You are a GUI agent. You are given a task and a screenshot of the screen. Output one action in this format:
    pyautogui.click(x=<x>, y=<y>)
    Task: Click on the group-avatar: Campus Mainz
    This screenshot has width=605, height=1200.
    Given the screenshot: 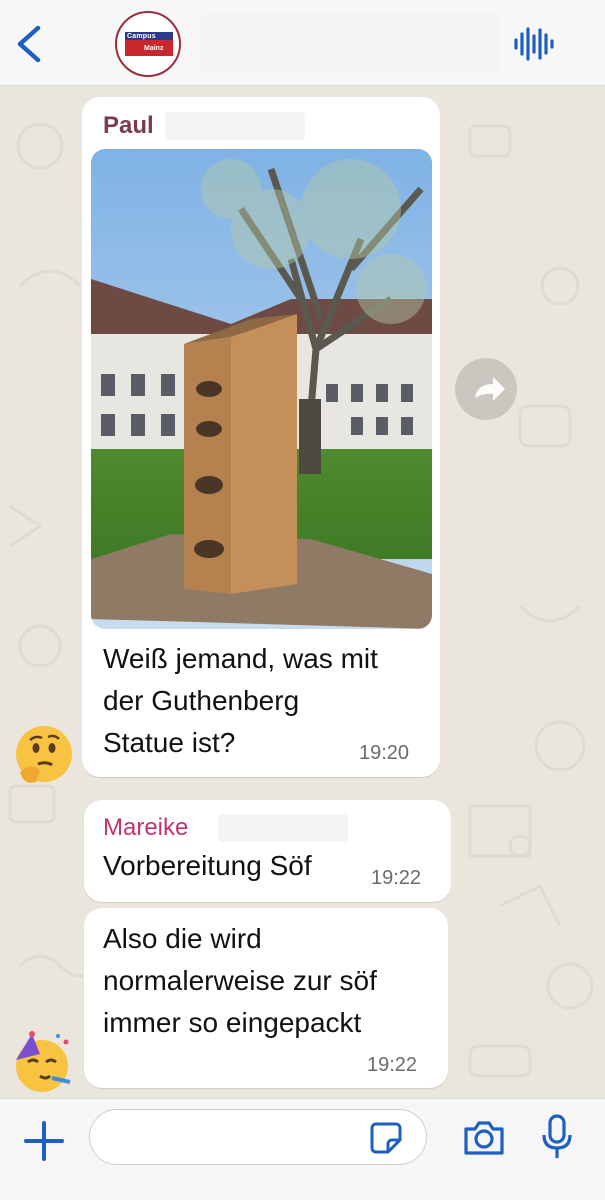 What is the action you would take?
    pyautogui.click(x=148, y=44)
    